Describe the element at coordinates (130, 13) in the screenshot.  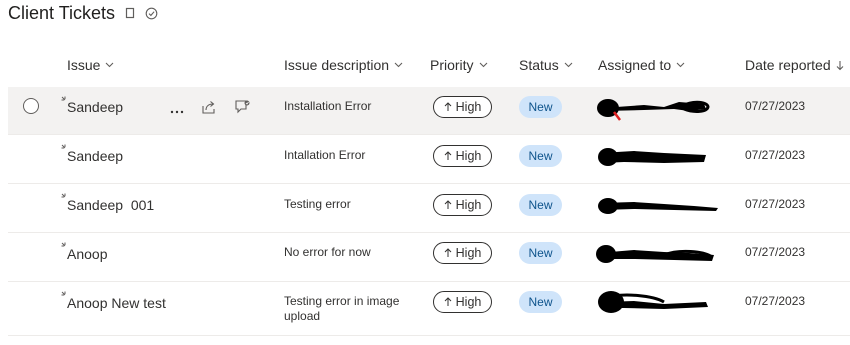
I see `view-icon` at that location.